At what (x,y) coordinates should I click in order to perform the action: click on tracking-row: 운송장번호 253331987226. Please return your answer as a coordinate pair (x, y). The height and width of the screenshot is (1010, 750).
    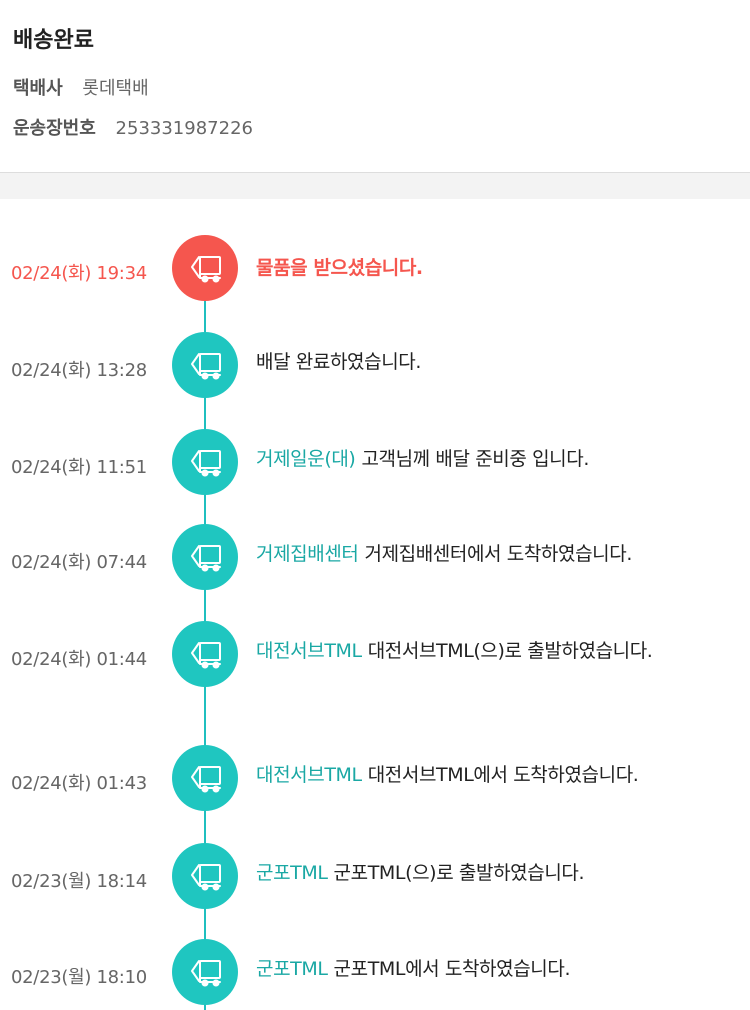
    Looking at the image, I should click on (133, 127).